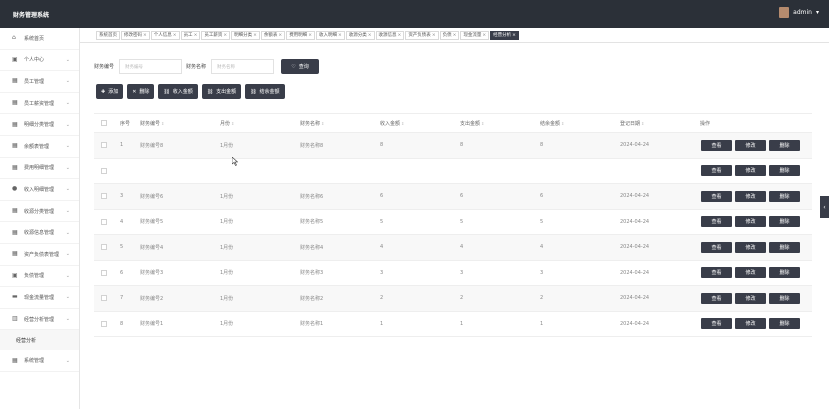  What do you see at coordinates (39, 147) in the screenshot?
I see `sidebar-item: ▦ 余额表管理 ⌄` at bounding box center [39, 147].